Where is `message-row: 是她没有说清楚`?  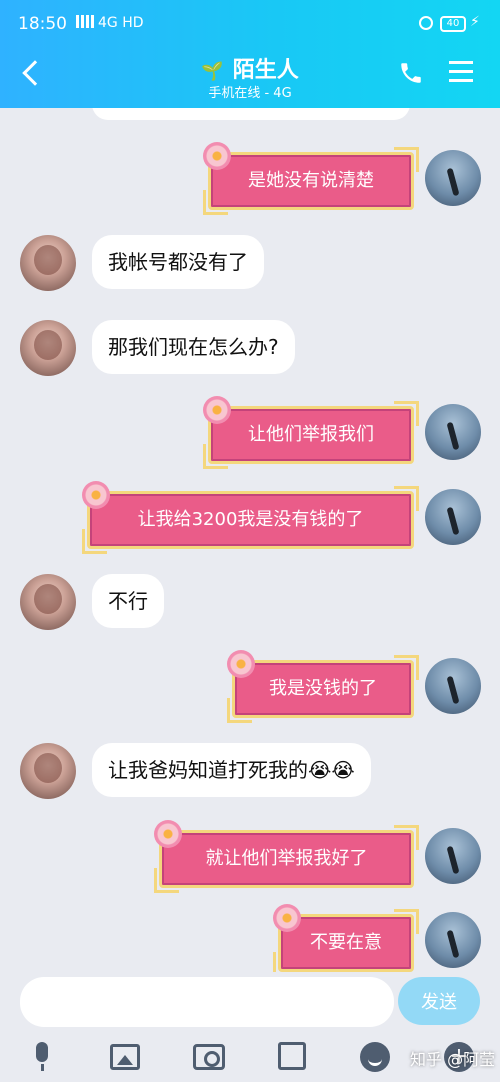
message-row: 是她没有说清楚 is located at coordinates (250, 178).